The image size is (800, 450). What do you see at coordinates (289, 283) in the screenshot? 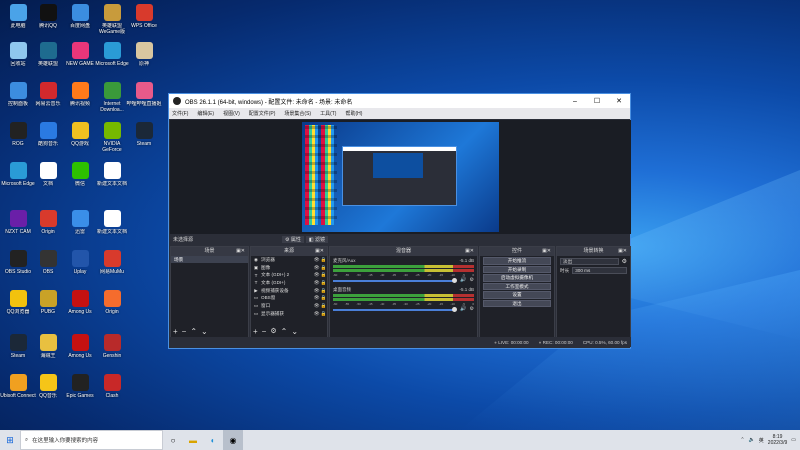
I see `source-item: T 文本 (GDI+) 👁 🔒` at bounding box center [289, 283].